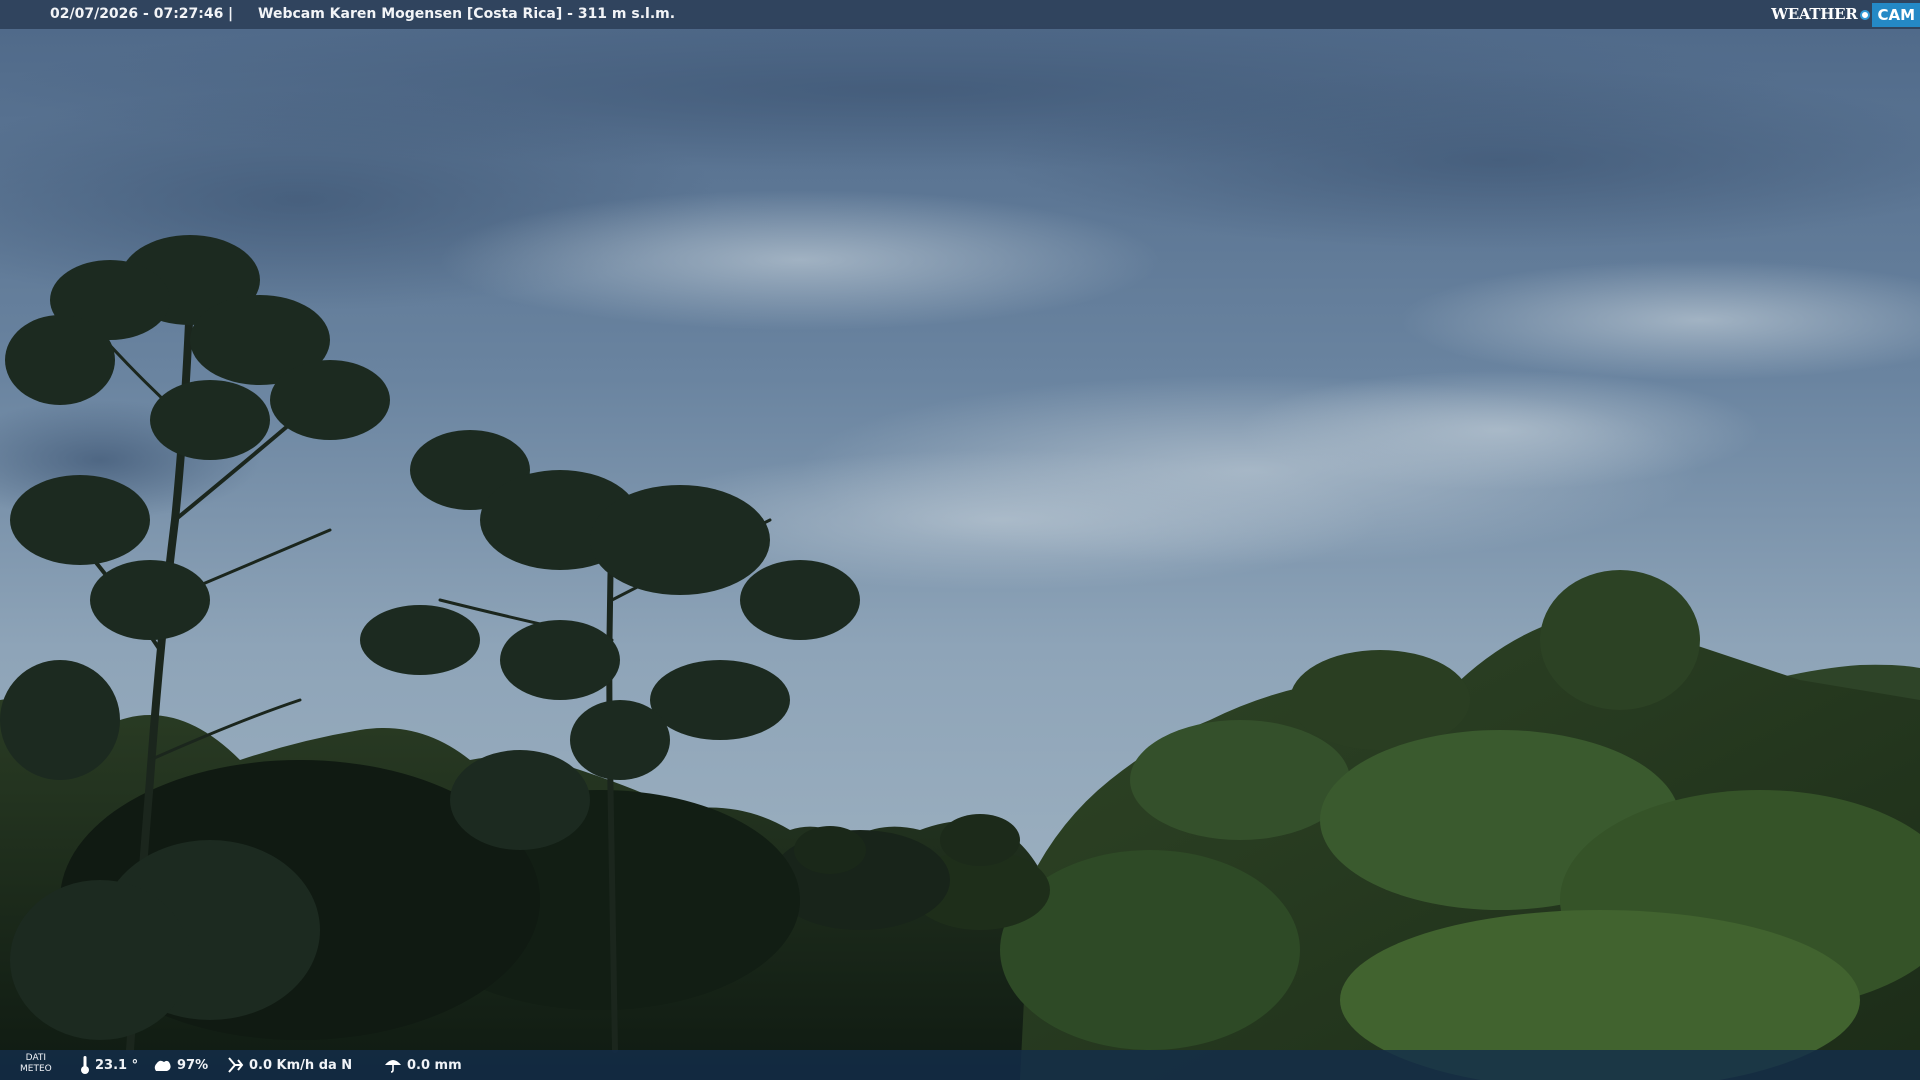 This screenshot has height=1080, width=1920. I want to click on timestamp: 02/07/2026 - 07:27:46, so click(137, 14).